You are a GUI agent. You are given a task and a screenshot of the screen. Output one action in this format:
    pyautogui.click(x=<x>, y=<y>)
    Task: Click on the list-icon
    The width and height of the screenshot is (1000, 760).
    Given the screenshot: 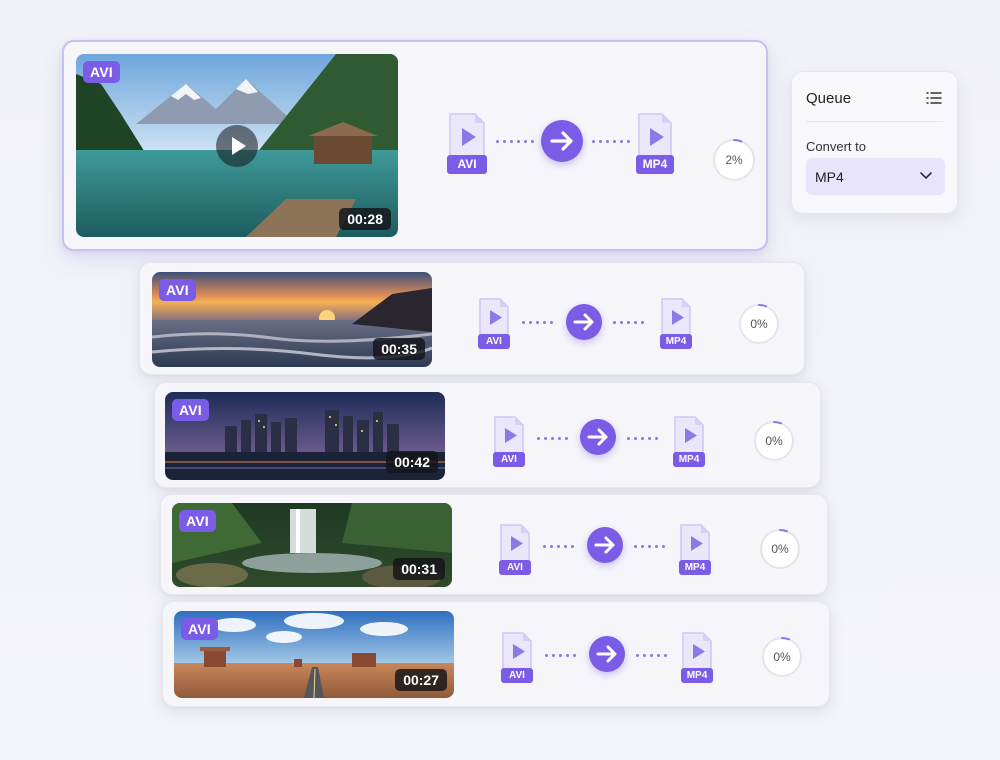 What is the action you would take?
    pyautogui.click(x=934, y=100)
    